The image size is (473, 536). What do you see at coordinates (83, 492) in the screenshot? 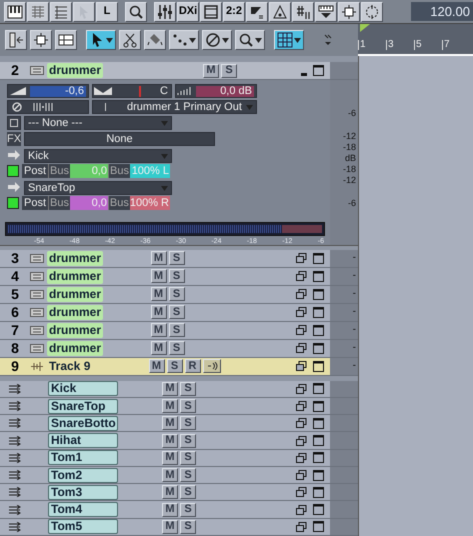
I see `bus-name: Tom3` at bounding box center [83, 492].